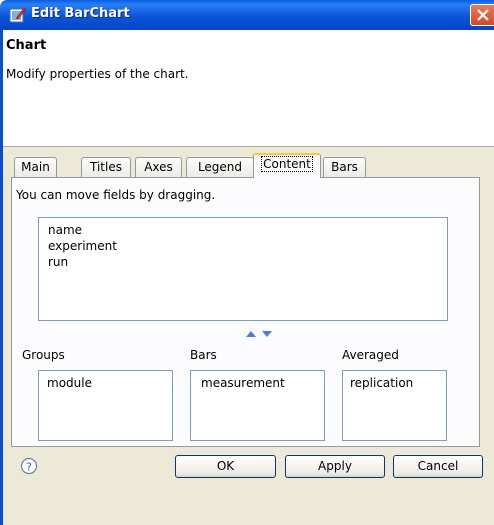 The width and height of the screenshot is (494, 525). I want to click on close-button, so click(482, 15).